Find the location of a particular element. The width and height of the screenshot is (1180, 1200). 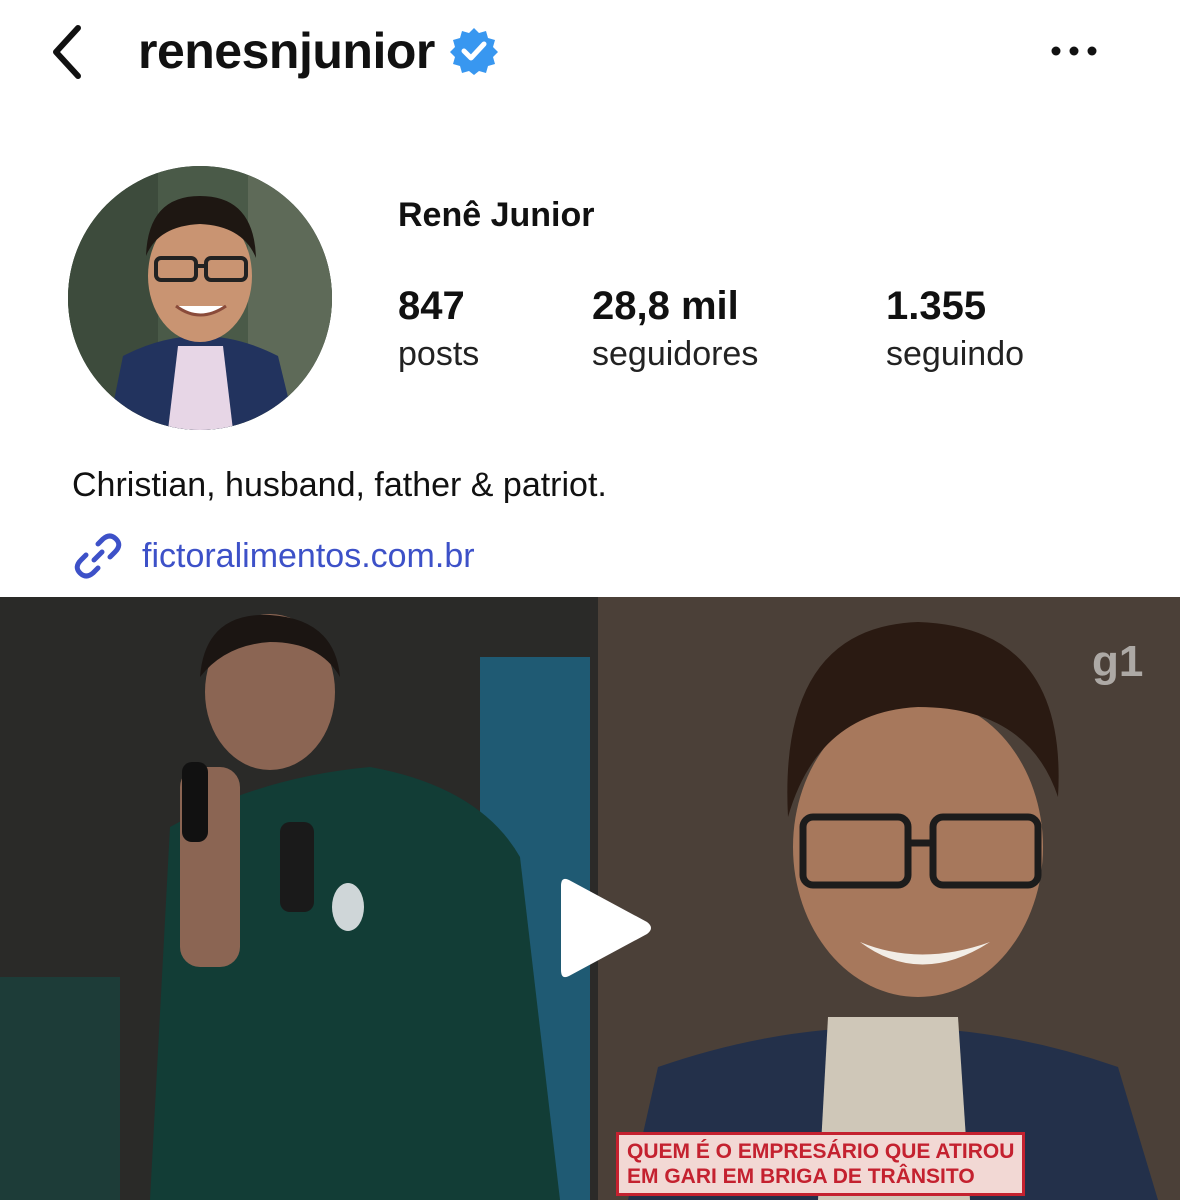

username-row: renesnjunior is located at coordinates (318, 51).